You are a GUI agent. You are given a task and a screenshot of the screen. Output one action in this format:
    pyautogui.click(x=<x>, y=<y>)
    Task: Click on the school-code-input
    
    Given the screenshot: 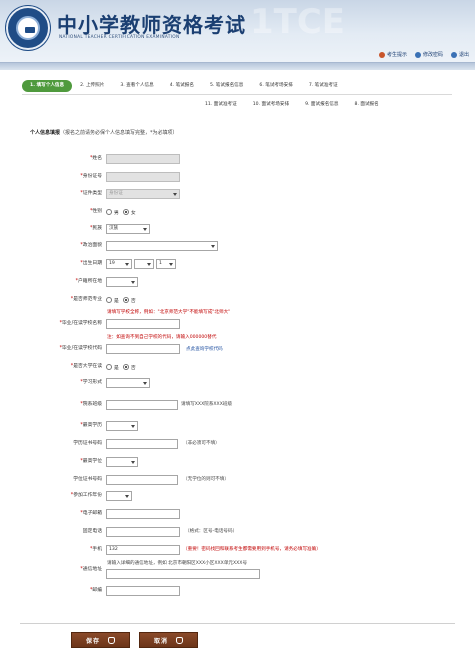 What is the action you would take?
    pyautogui.click(x=143, y=349)
    